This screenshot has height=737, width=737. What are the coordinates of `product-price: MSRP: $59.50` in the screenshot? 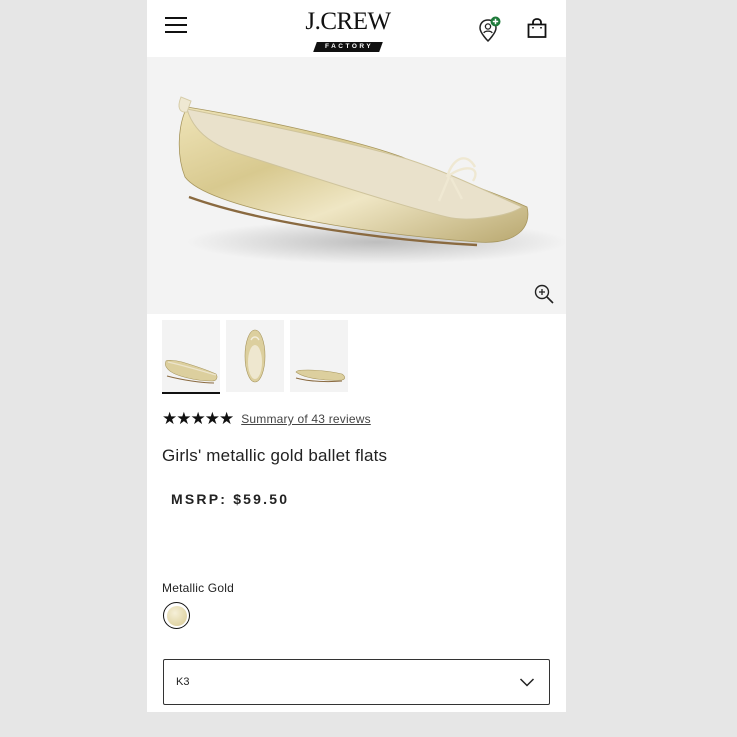 It's located at (230, 499).